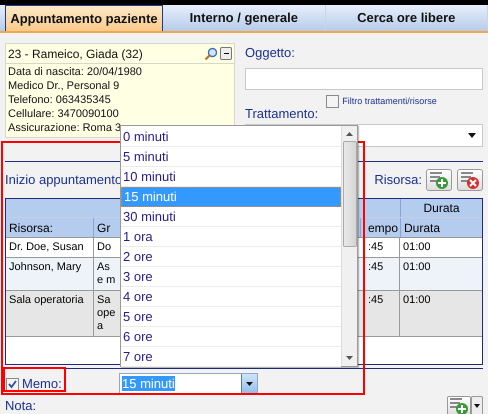 The width and height of the screenshot is (488, 414). What do you see at coordinates (60, 100) in the screenshot?
I see `patient-detail: Telefono: 063435345` at bounding box center [60, 100].